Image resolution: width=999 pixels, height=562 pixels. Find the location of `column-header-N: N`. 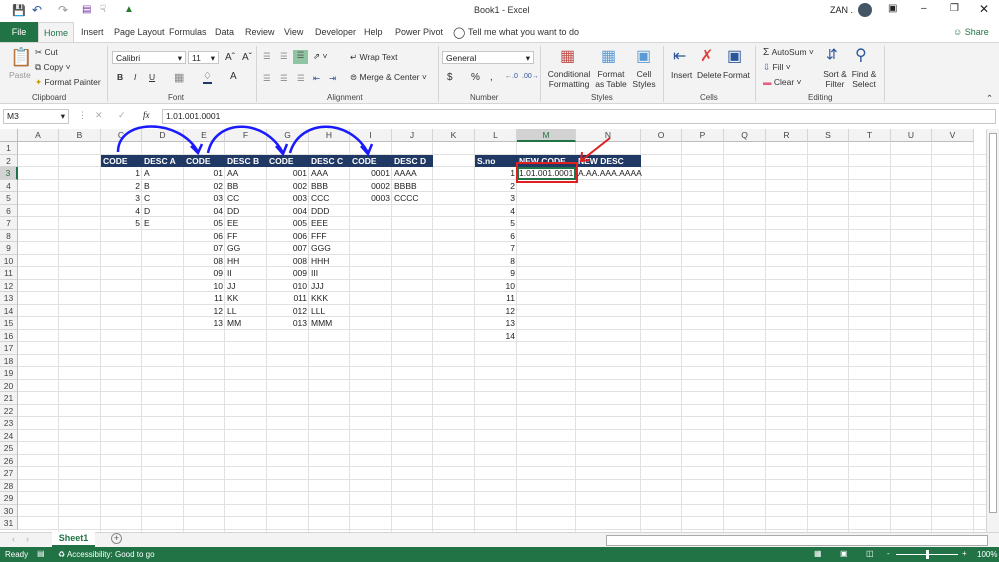

column-header-N: N is located at coordinates (608, 135).